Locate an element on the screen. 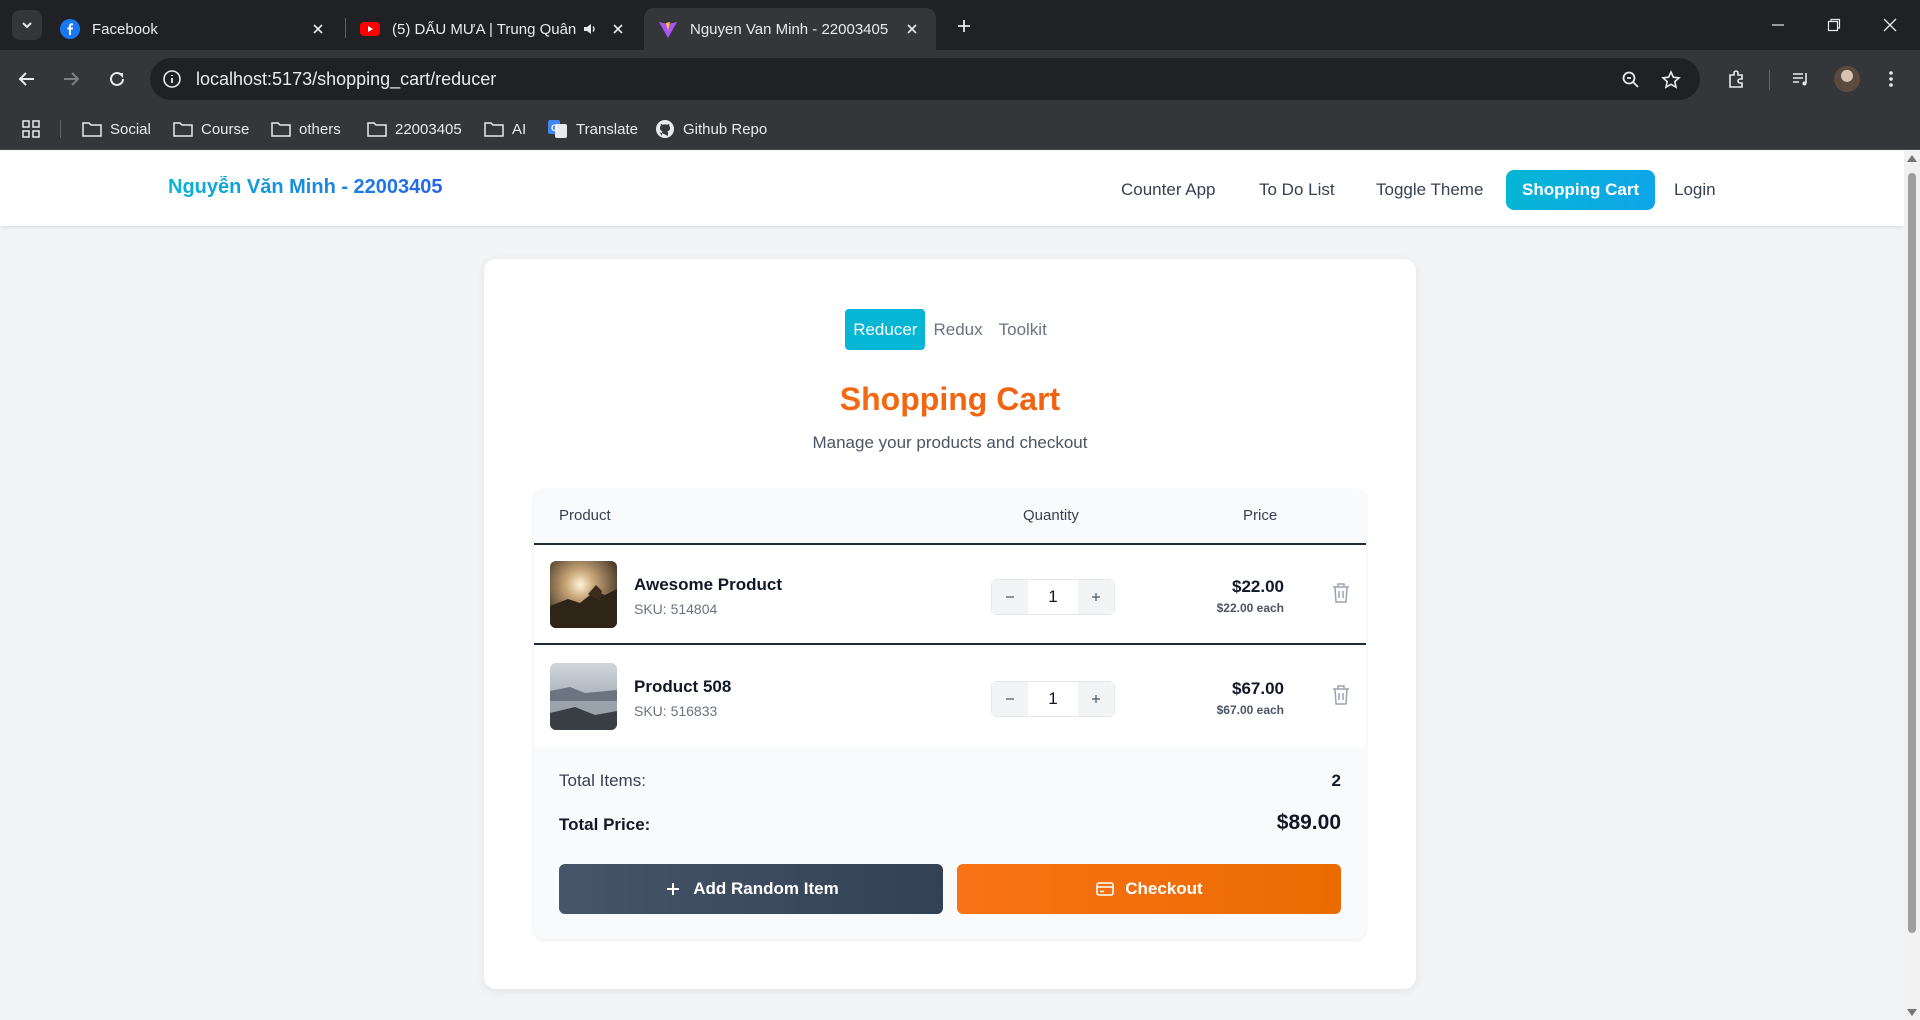 The image size is (1920, 1020). vite-icon is located at coordinates (668, 29).